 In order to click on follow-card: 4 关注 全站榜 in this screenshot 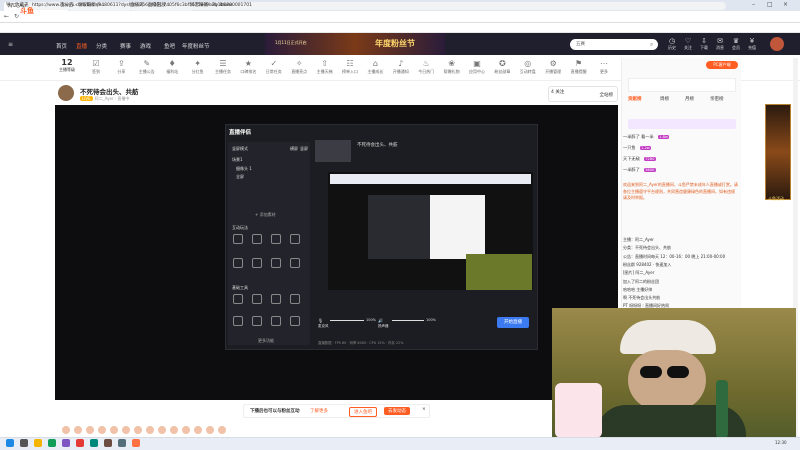, I will do `click(583, 94)`.